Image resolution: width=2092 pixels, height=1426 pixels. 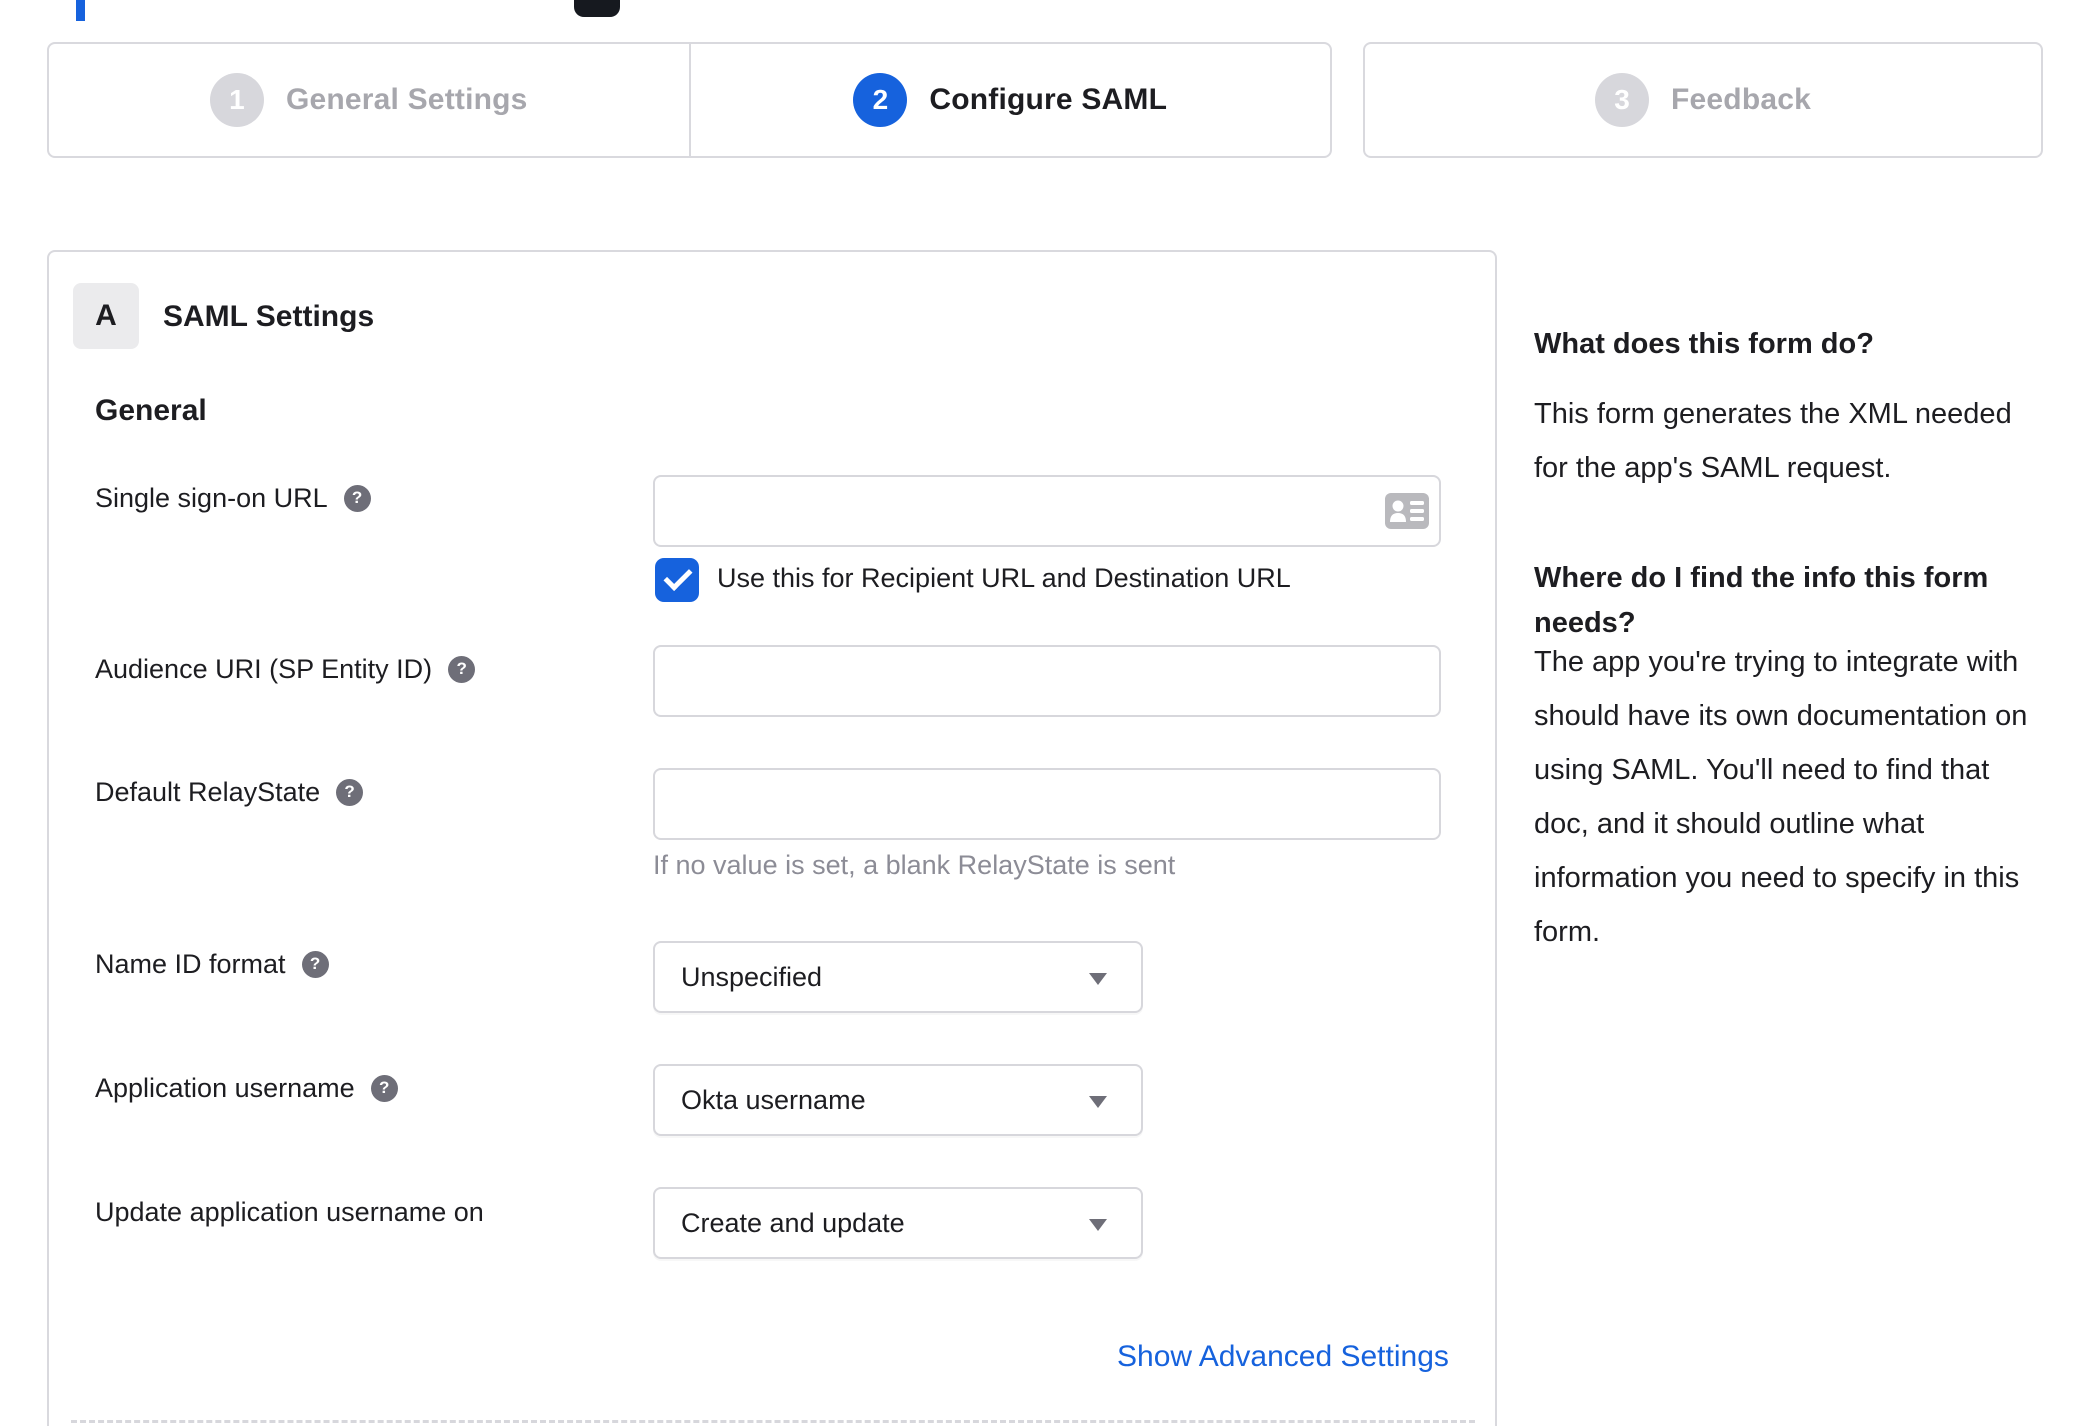 I want to click on audience-uri-help-icon, so click(x=462, y=669).